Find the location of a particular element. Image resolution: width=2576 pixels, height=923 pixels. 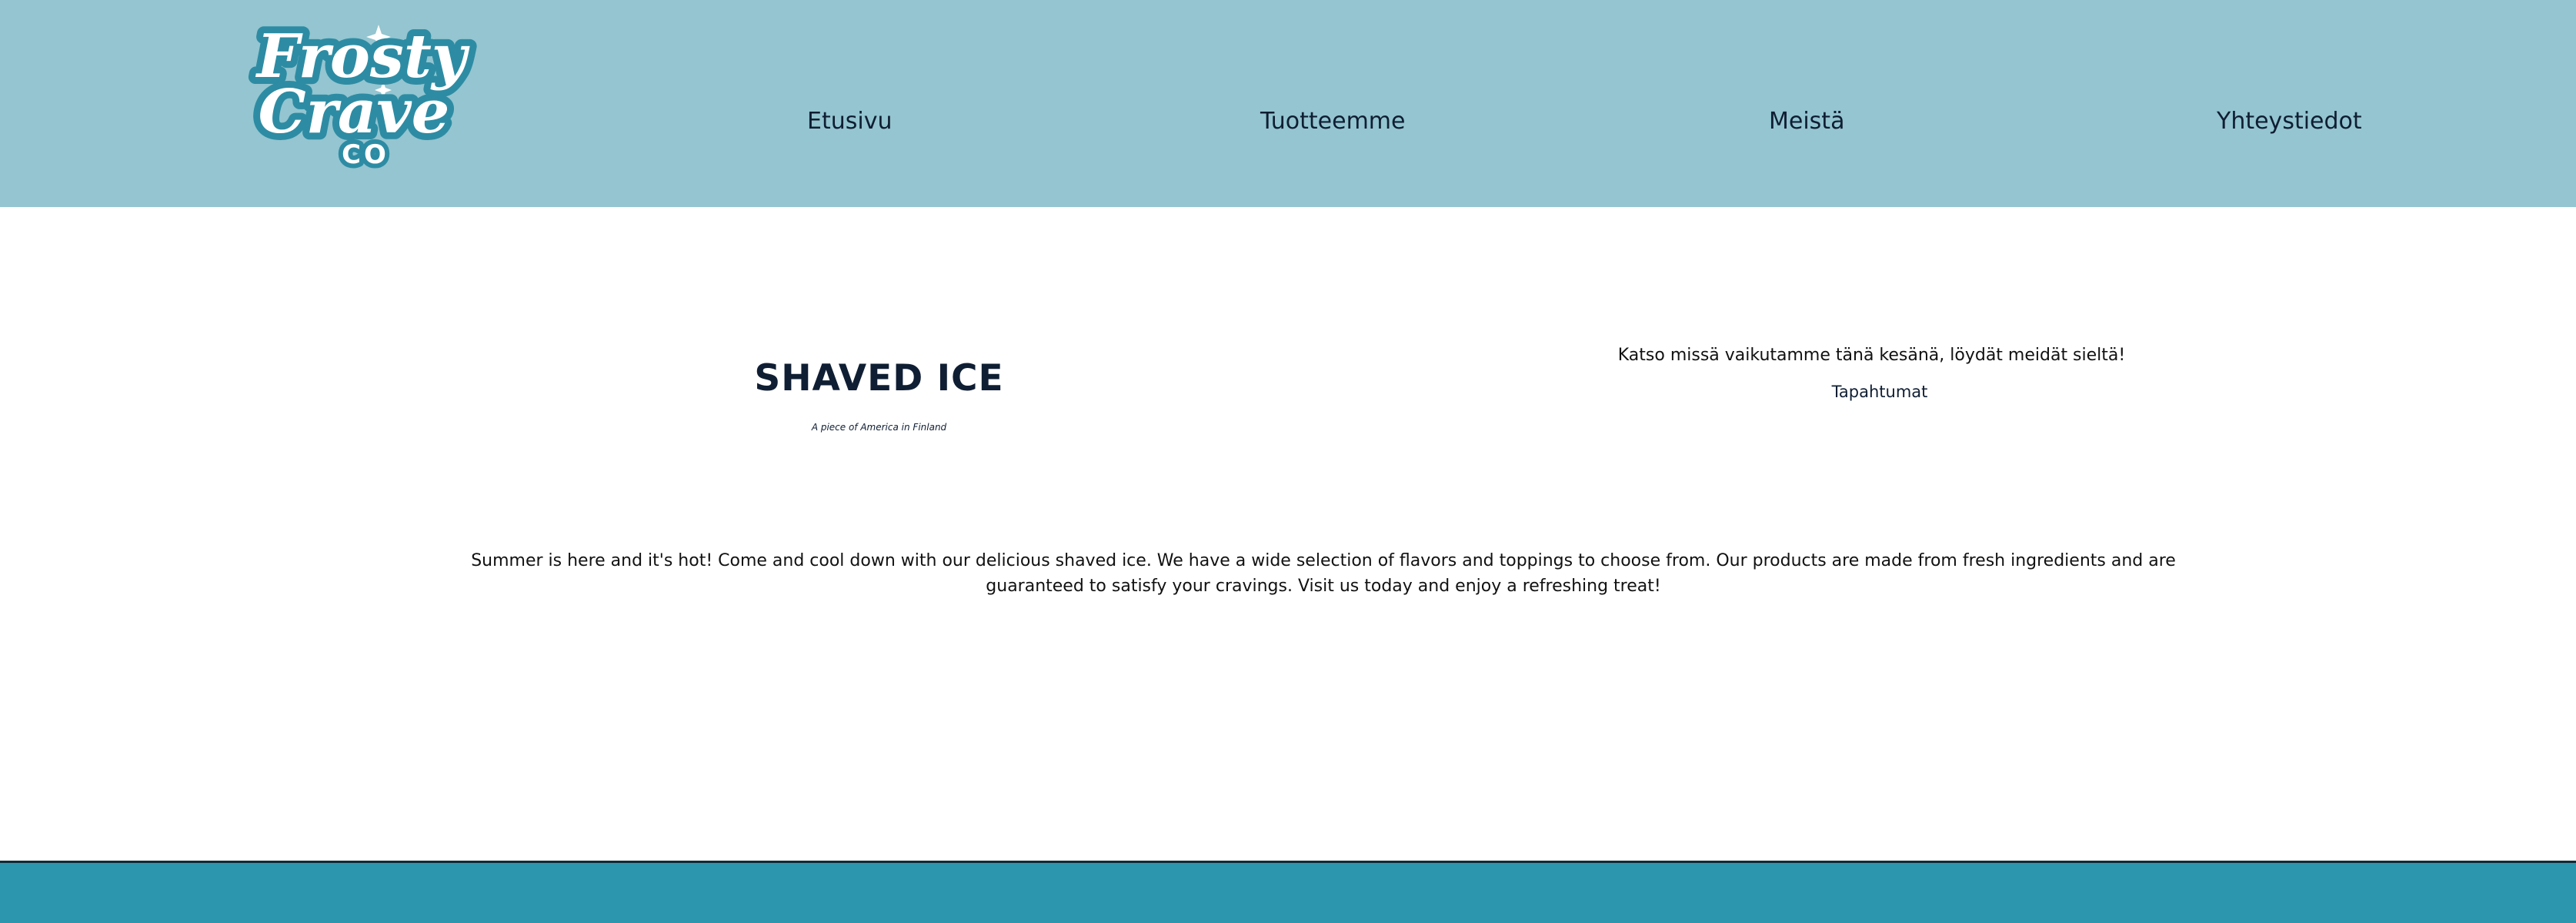

nav-item-yhteystiedot: Yhteystiedot is located at coordinates (2289, 121).